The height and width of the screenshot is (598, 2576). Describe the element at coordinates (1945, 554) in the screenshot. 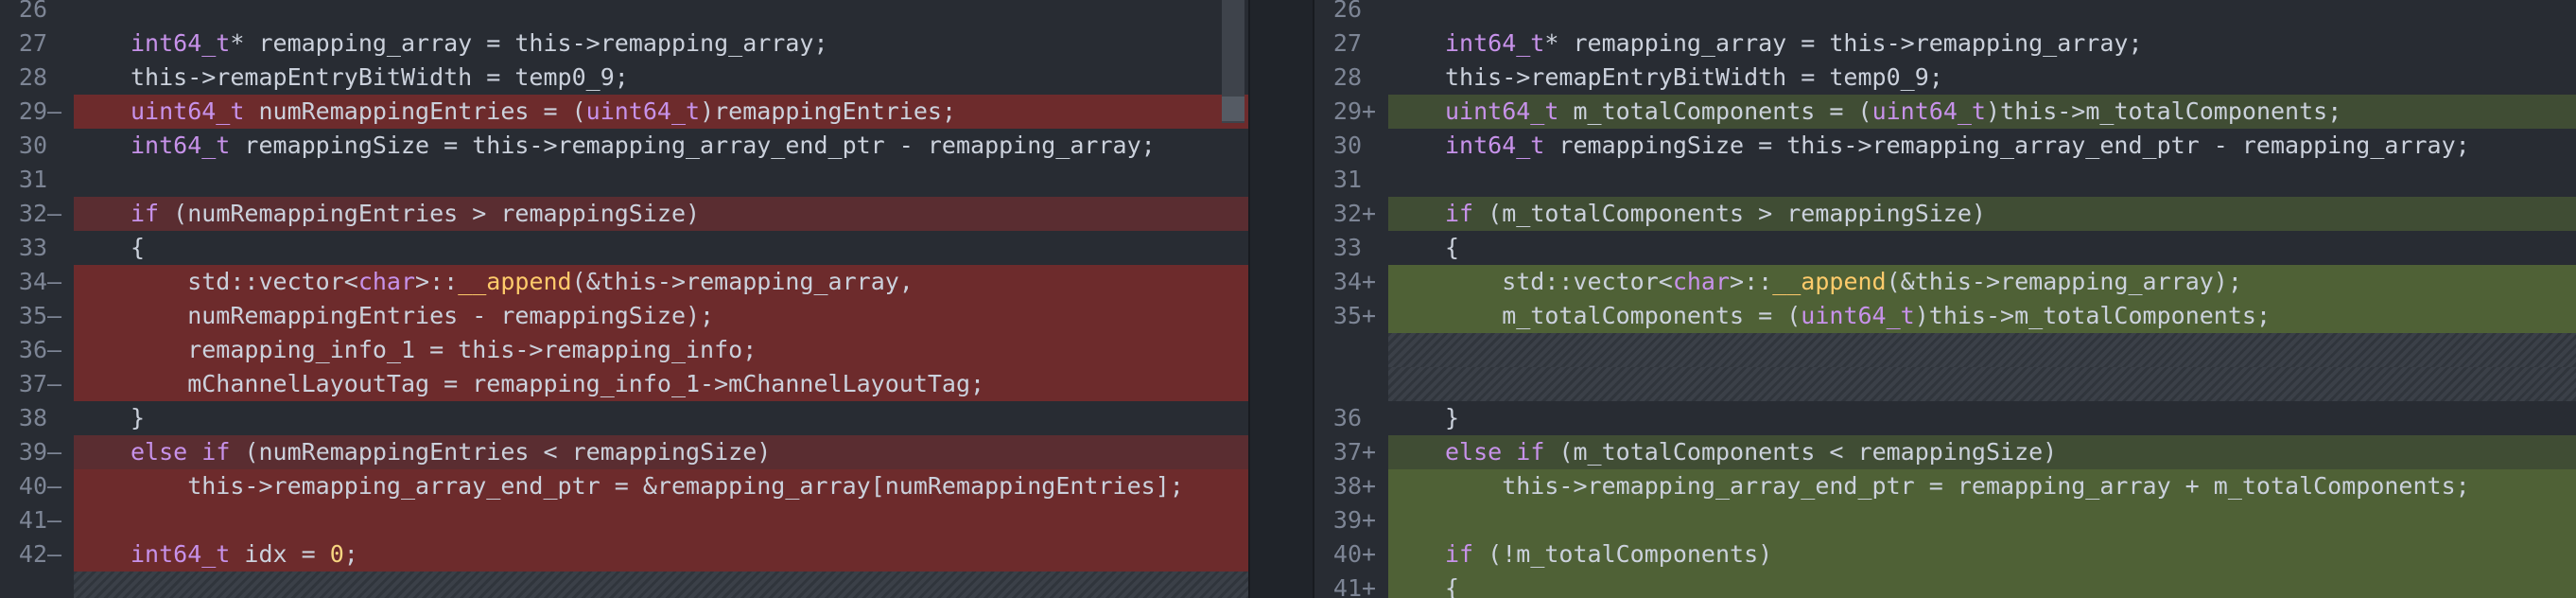

I see `right-line: 40 + if (!m_totalComponents)` at that location.